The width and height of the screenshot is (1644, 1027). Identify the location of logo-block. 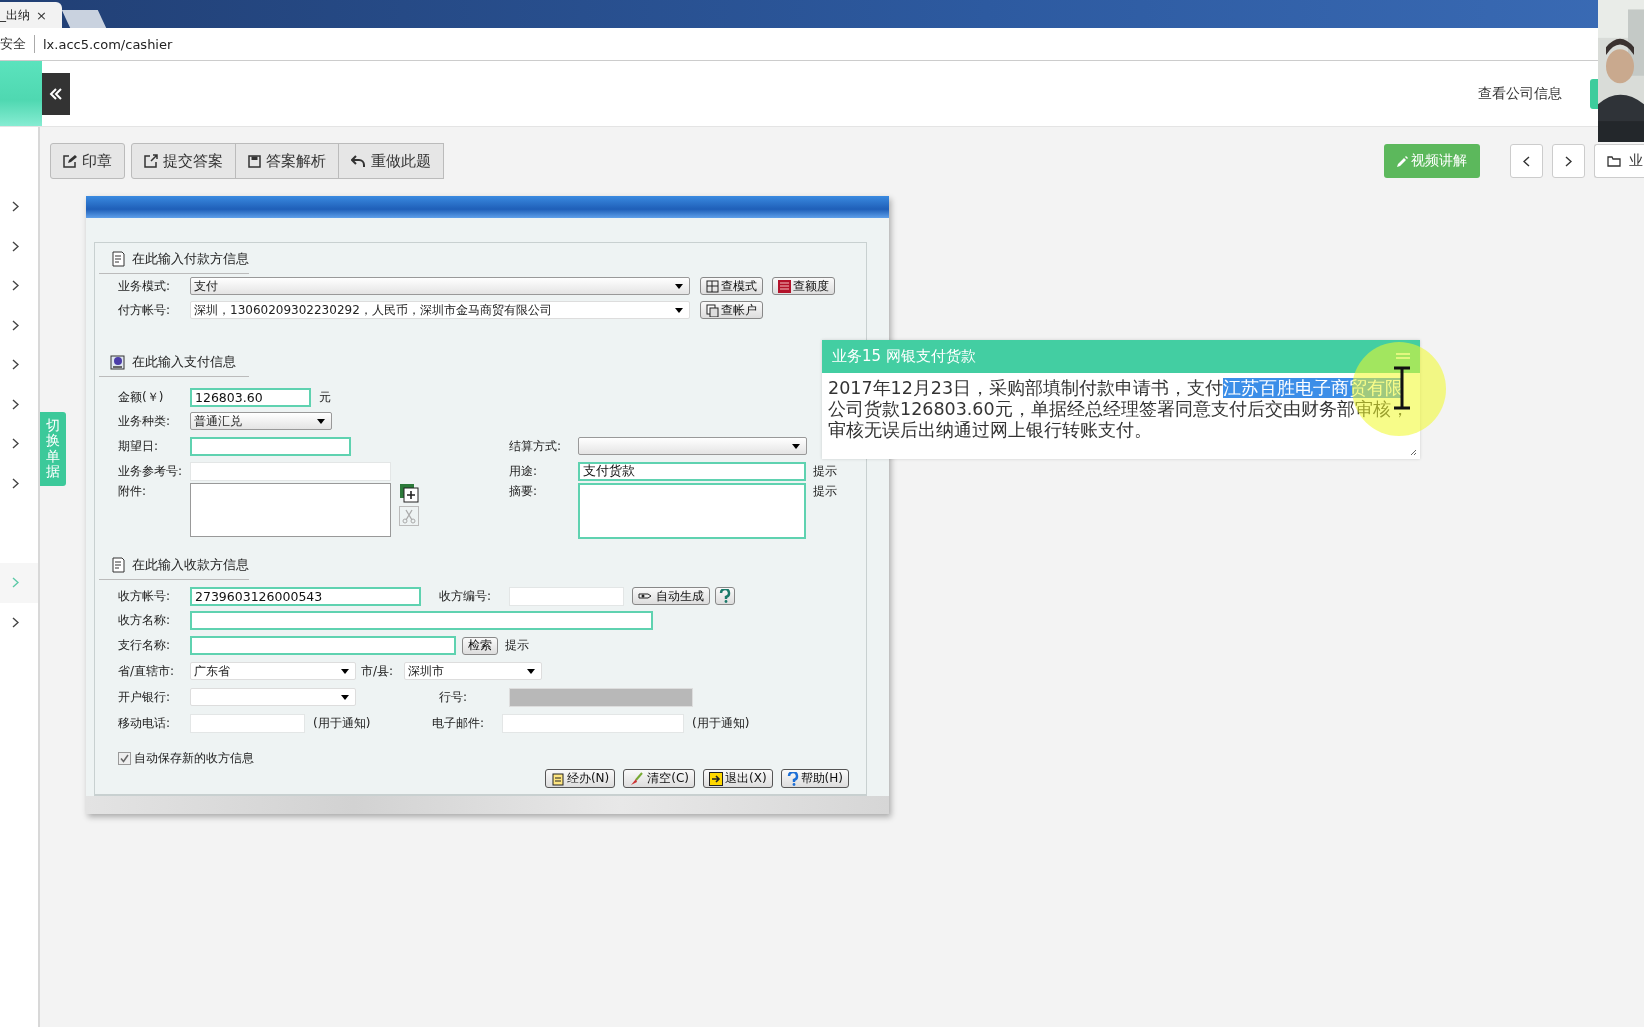
(21, 93).